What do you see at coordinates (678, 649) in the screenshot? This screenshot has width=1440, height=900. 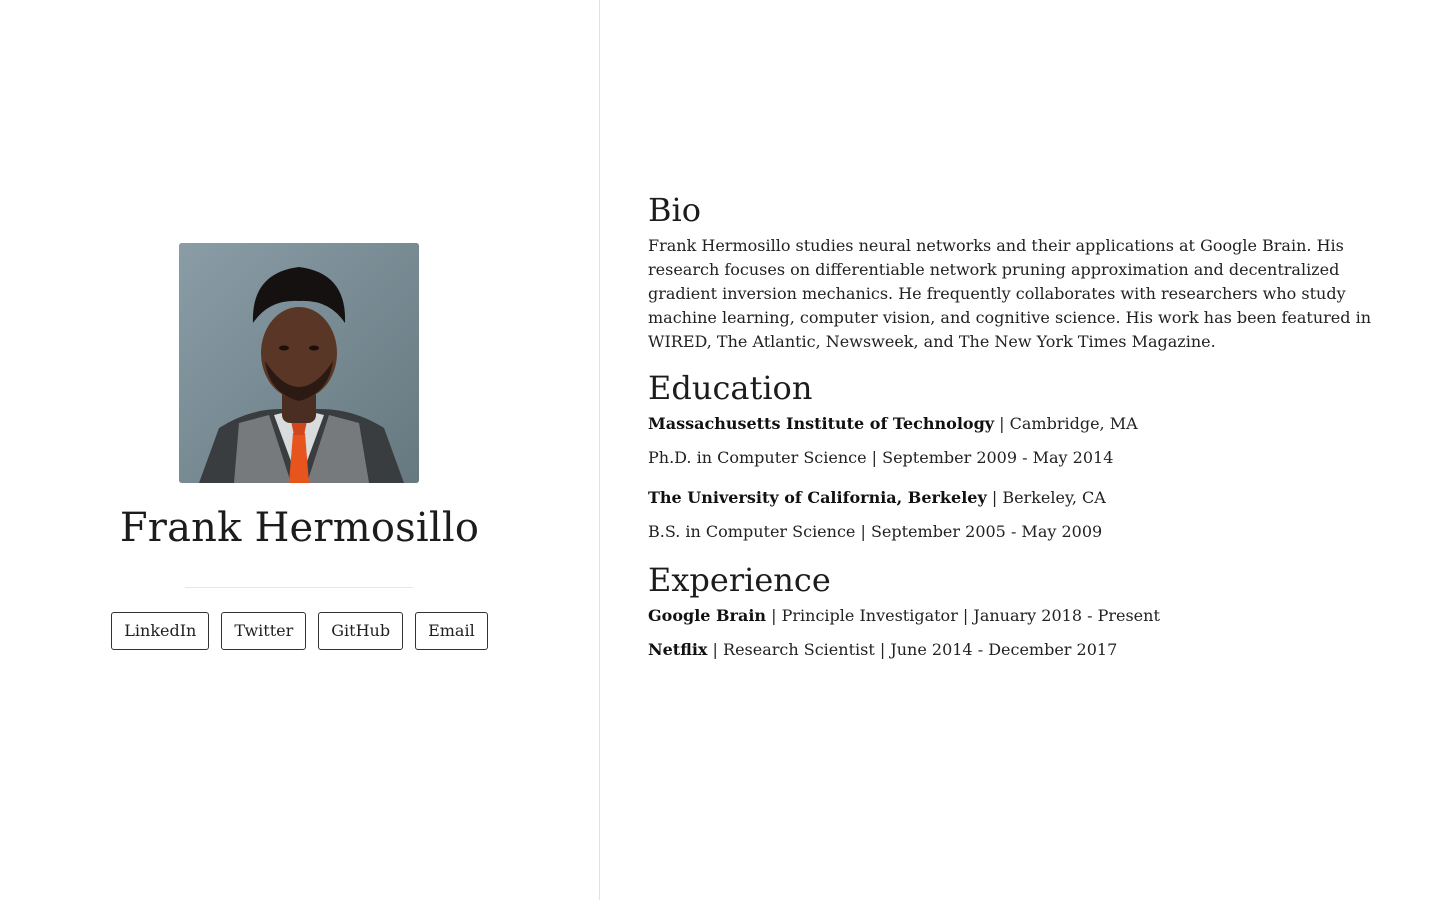 I see `experience-org: Netflix` at bounding box center [678, 649].